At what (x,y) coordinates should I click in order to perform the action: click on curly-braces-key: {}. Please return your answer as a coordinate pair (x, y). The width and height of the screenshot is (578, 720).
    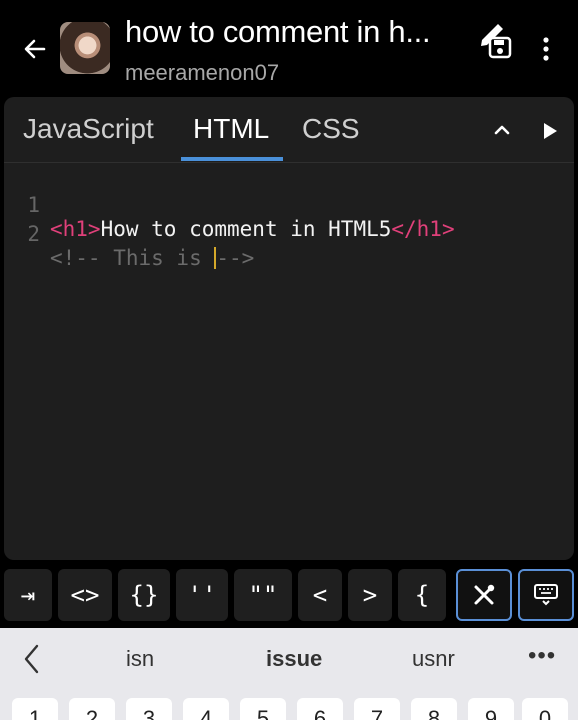
    Looking at the image, I should click on (144, 595).